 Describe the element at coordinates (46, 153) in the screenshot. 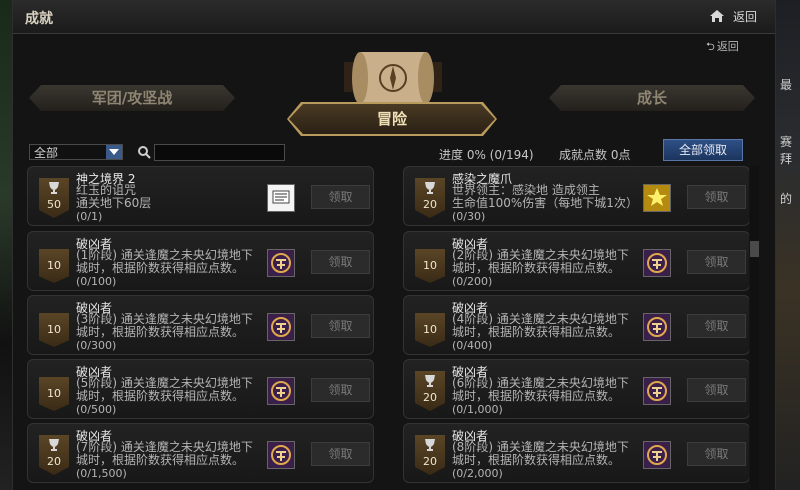

I see `category-select-value: 全部` at that location.